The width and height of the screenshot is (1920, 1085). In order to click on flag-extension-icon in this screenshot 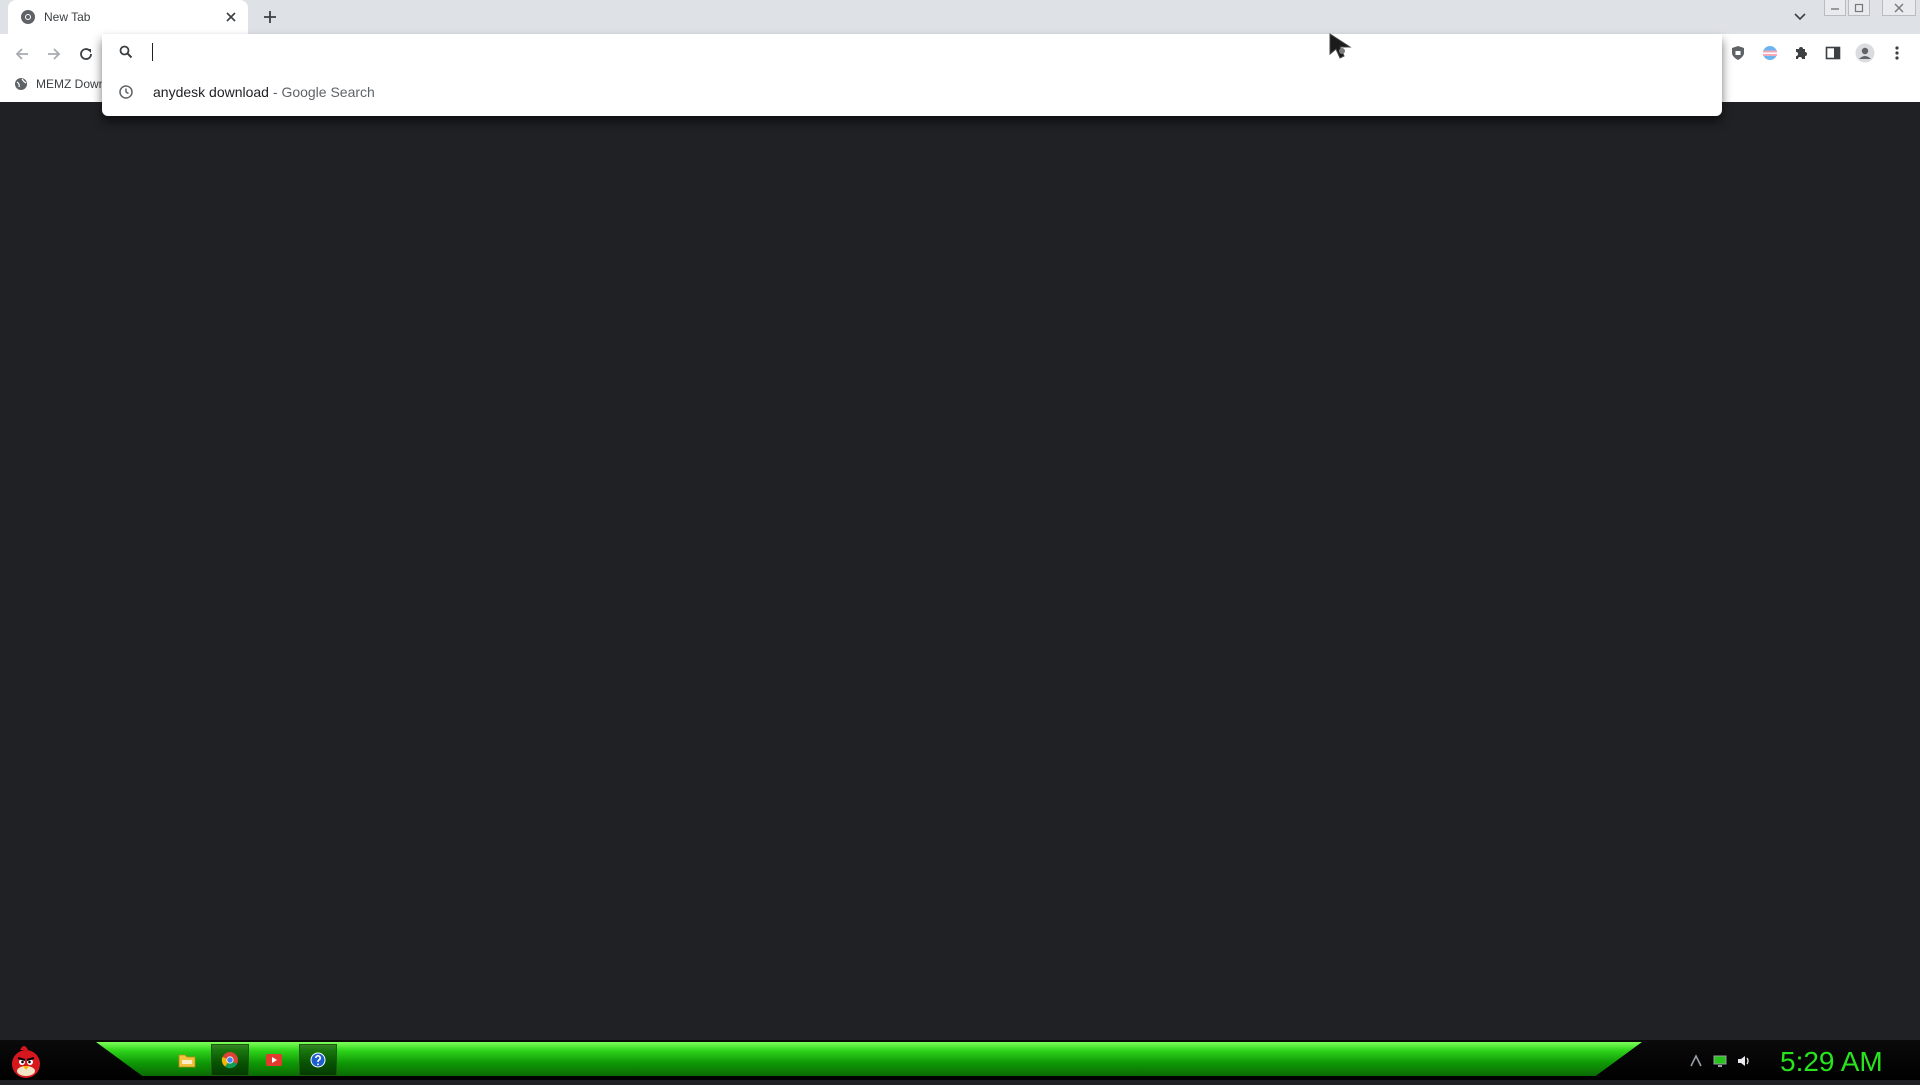, I will do `click(1770, 53)`.